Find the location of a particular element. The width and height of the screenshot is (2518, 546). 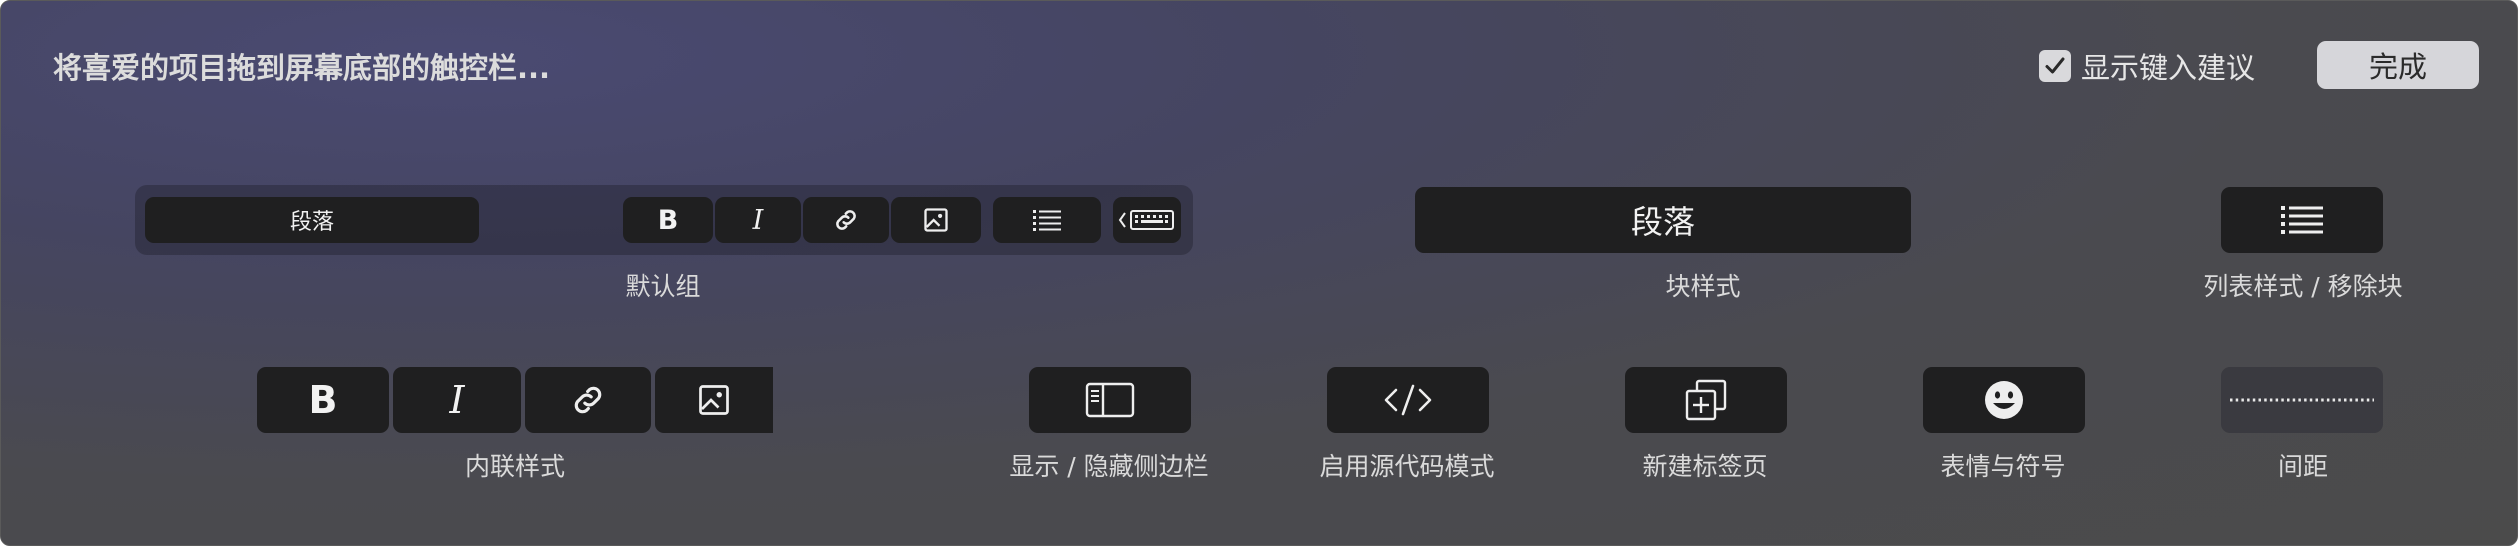

inline-image-key is located at coordinates (714, 400).